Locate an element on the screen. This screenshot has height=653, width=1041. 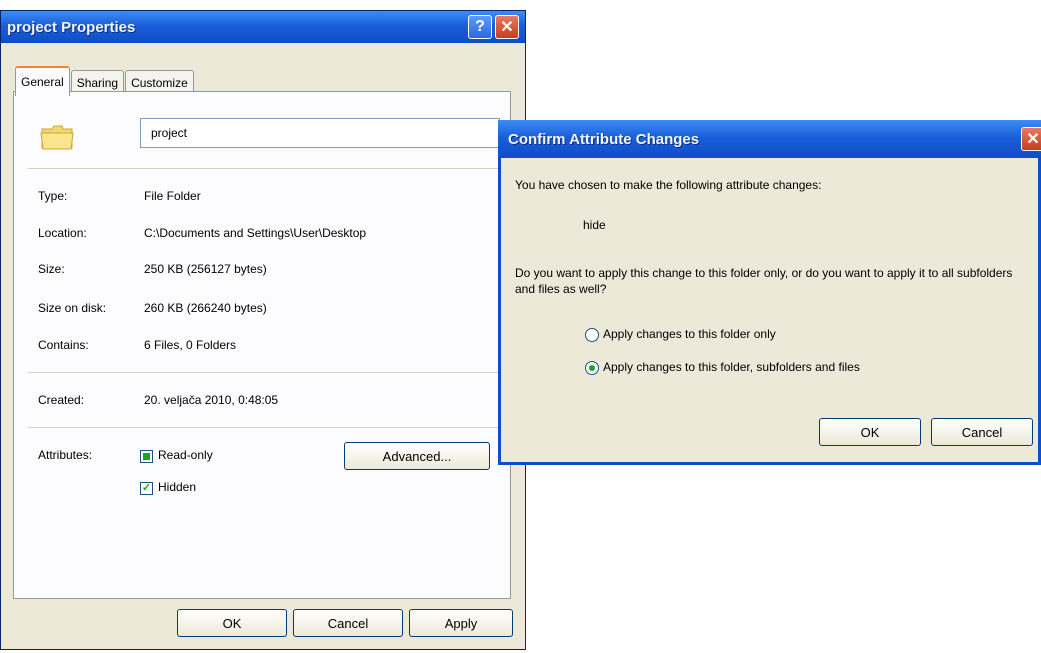
window-title: project Properties is located at coordinates (71, 27).